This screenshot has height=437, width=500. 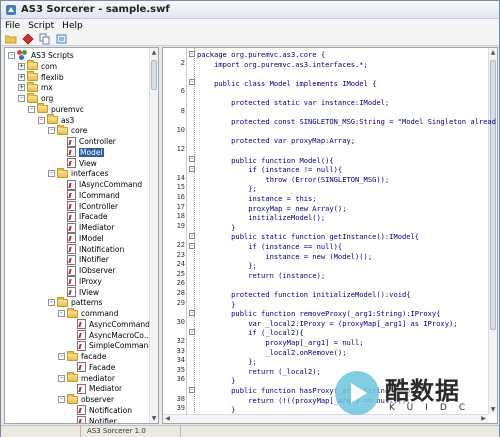 What do you see at coordinates (45, 39) in the screenshot?
I see `copy-button` at bounding box center [45, 39].